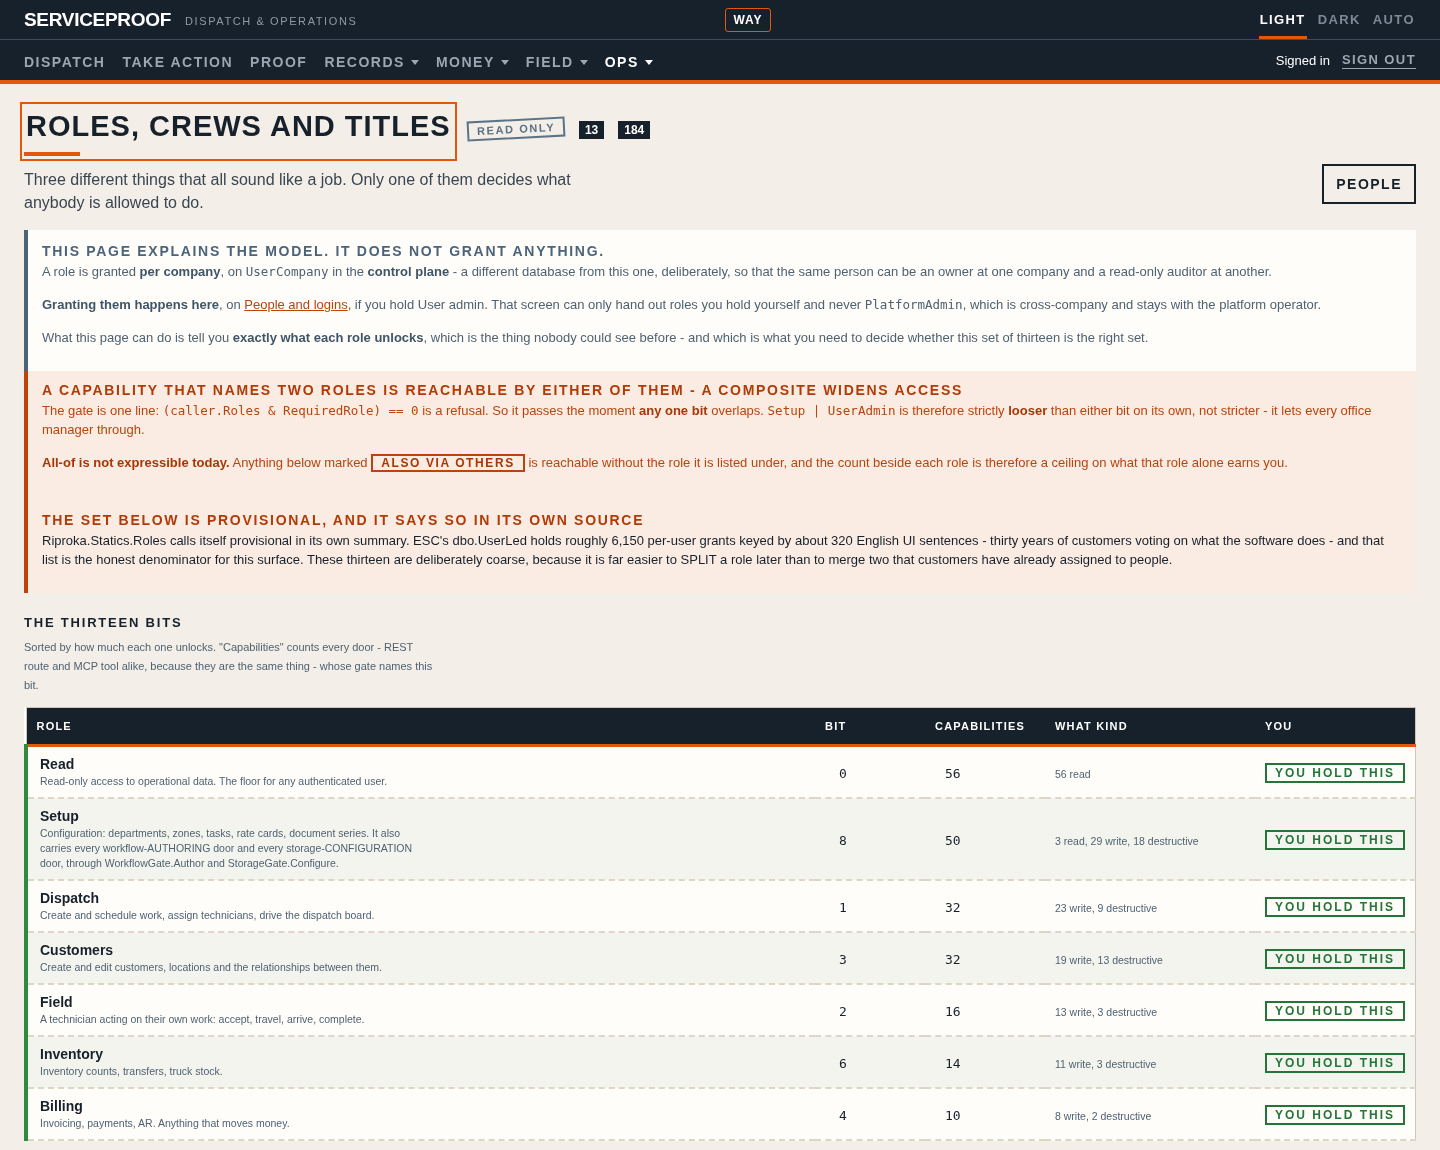 This screenshot has height=1150, width=1440. What do you see at coordinates (178, 62) in the screenshot?
I see `nav-tab: TAKE ACTION` at bounding box center [178, 62].